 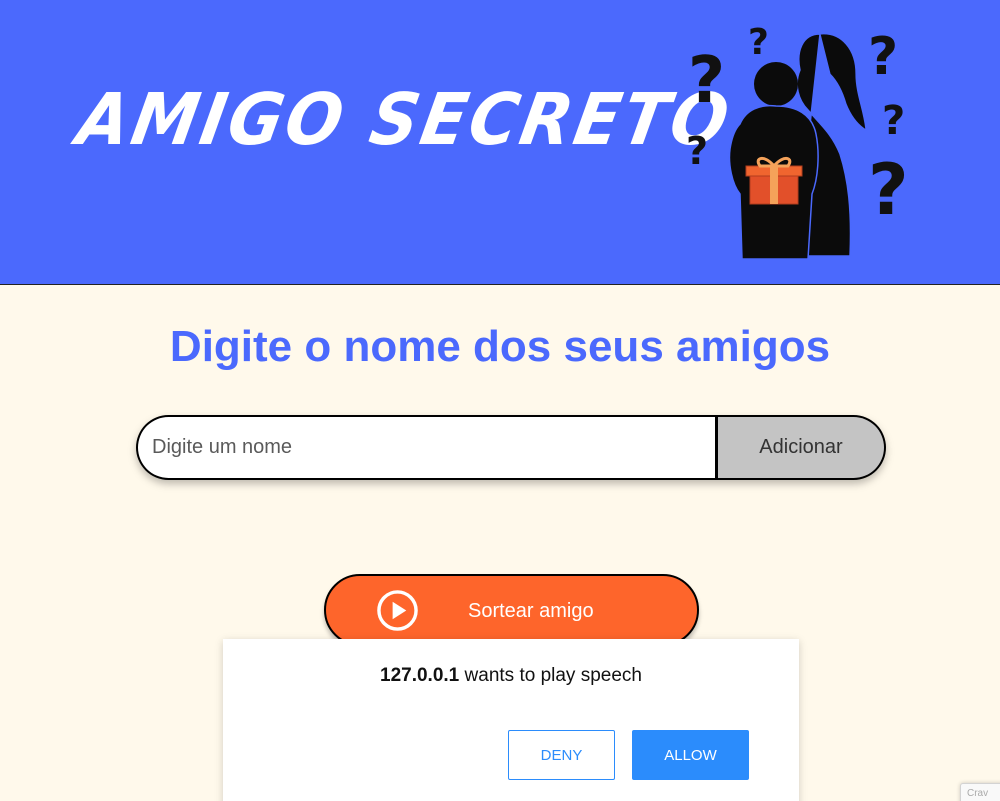 What do you see at coordinates (531, 611) in the screenshot?
I see `draw-button-label: Sortear amigo` at bounding box center [531, 611].